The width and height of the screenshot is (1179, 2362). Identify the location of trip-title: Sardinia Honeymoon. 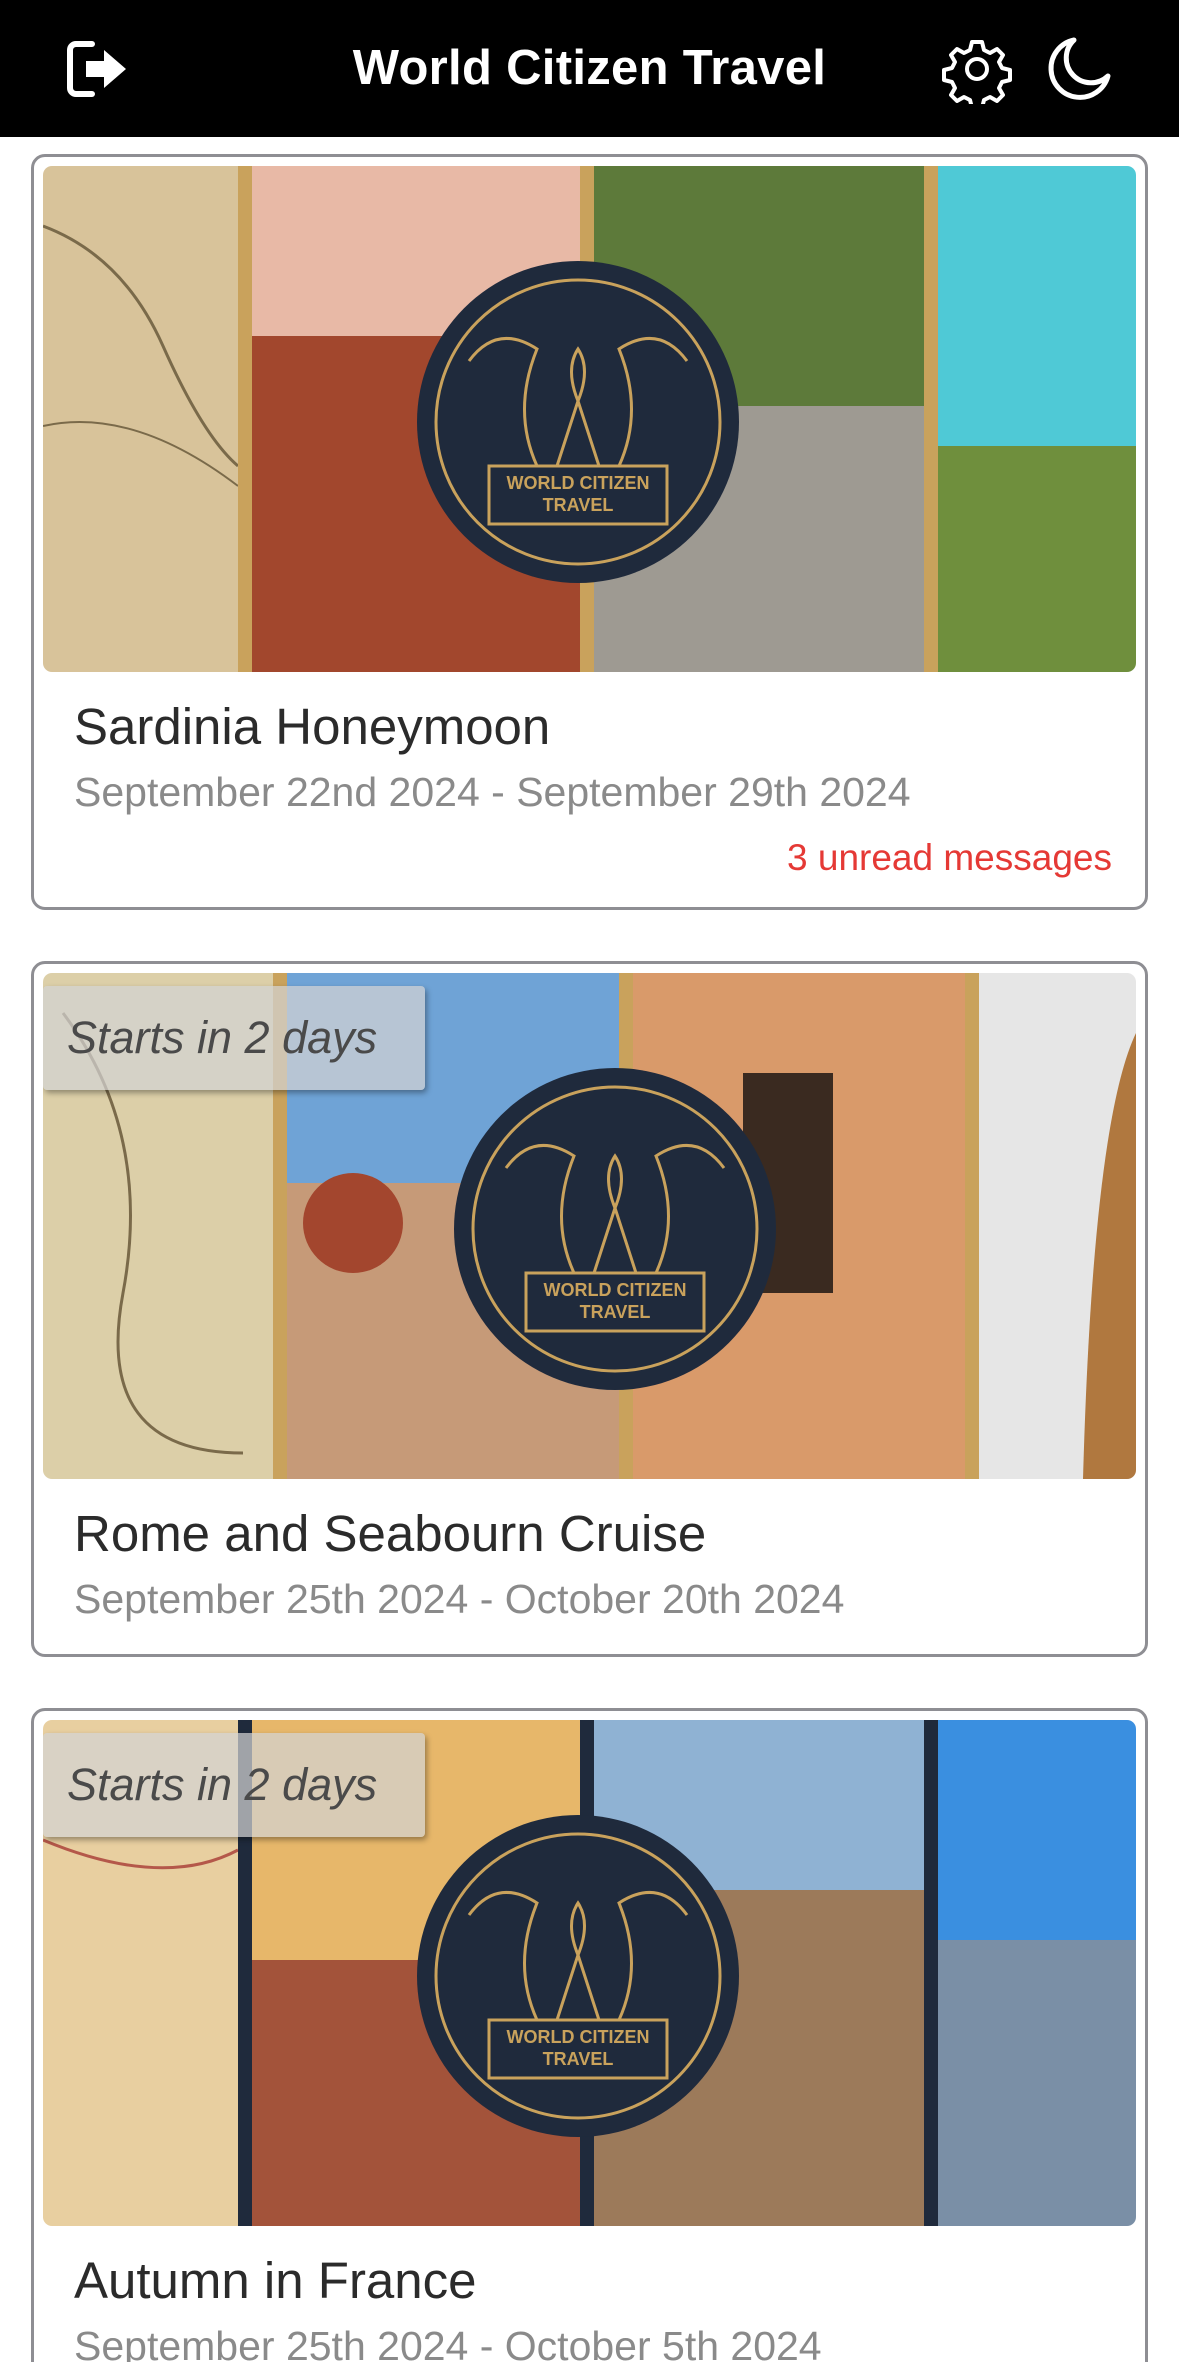
(312, 726).